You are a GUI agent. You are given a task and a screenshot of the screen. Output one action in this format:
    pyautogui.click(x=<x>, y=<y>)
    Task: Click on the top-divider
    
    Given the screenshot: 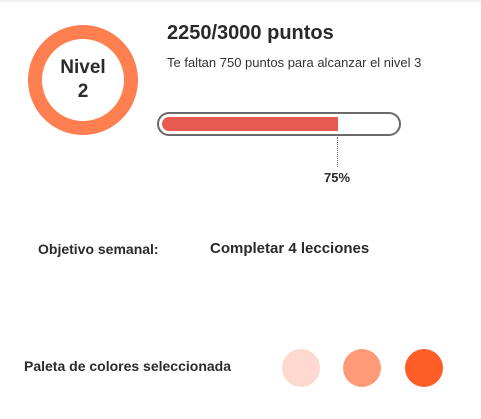 What is the action you would take?
    pyautogui.click(x=240, y=1)
    